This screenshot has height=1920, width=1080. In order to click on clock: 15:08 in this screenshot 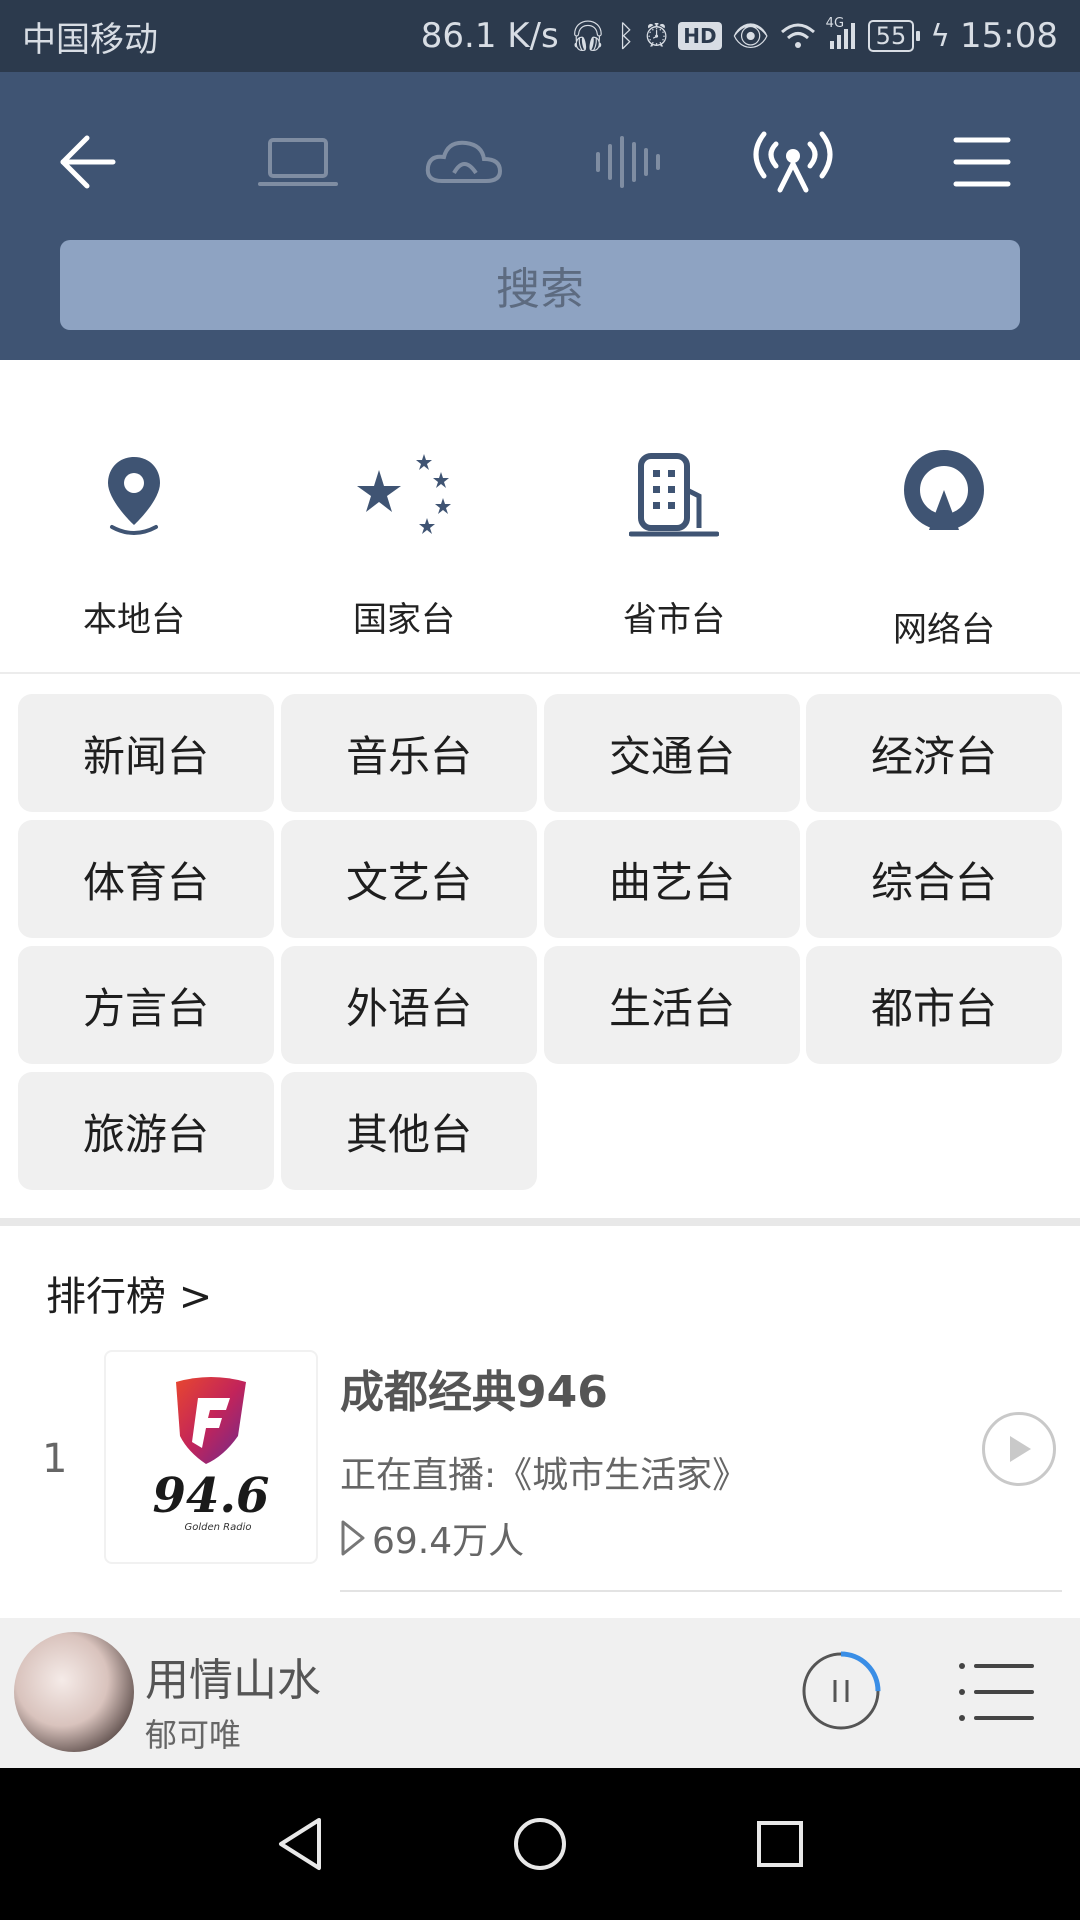, I will do `click(1009, 36)`.